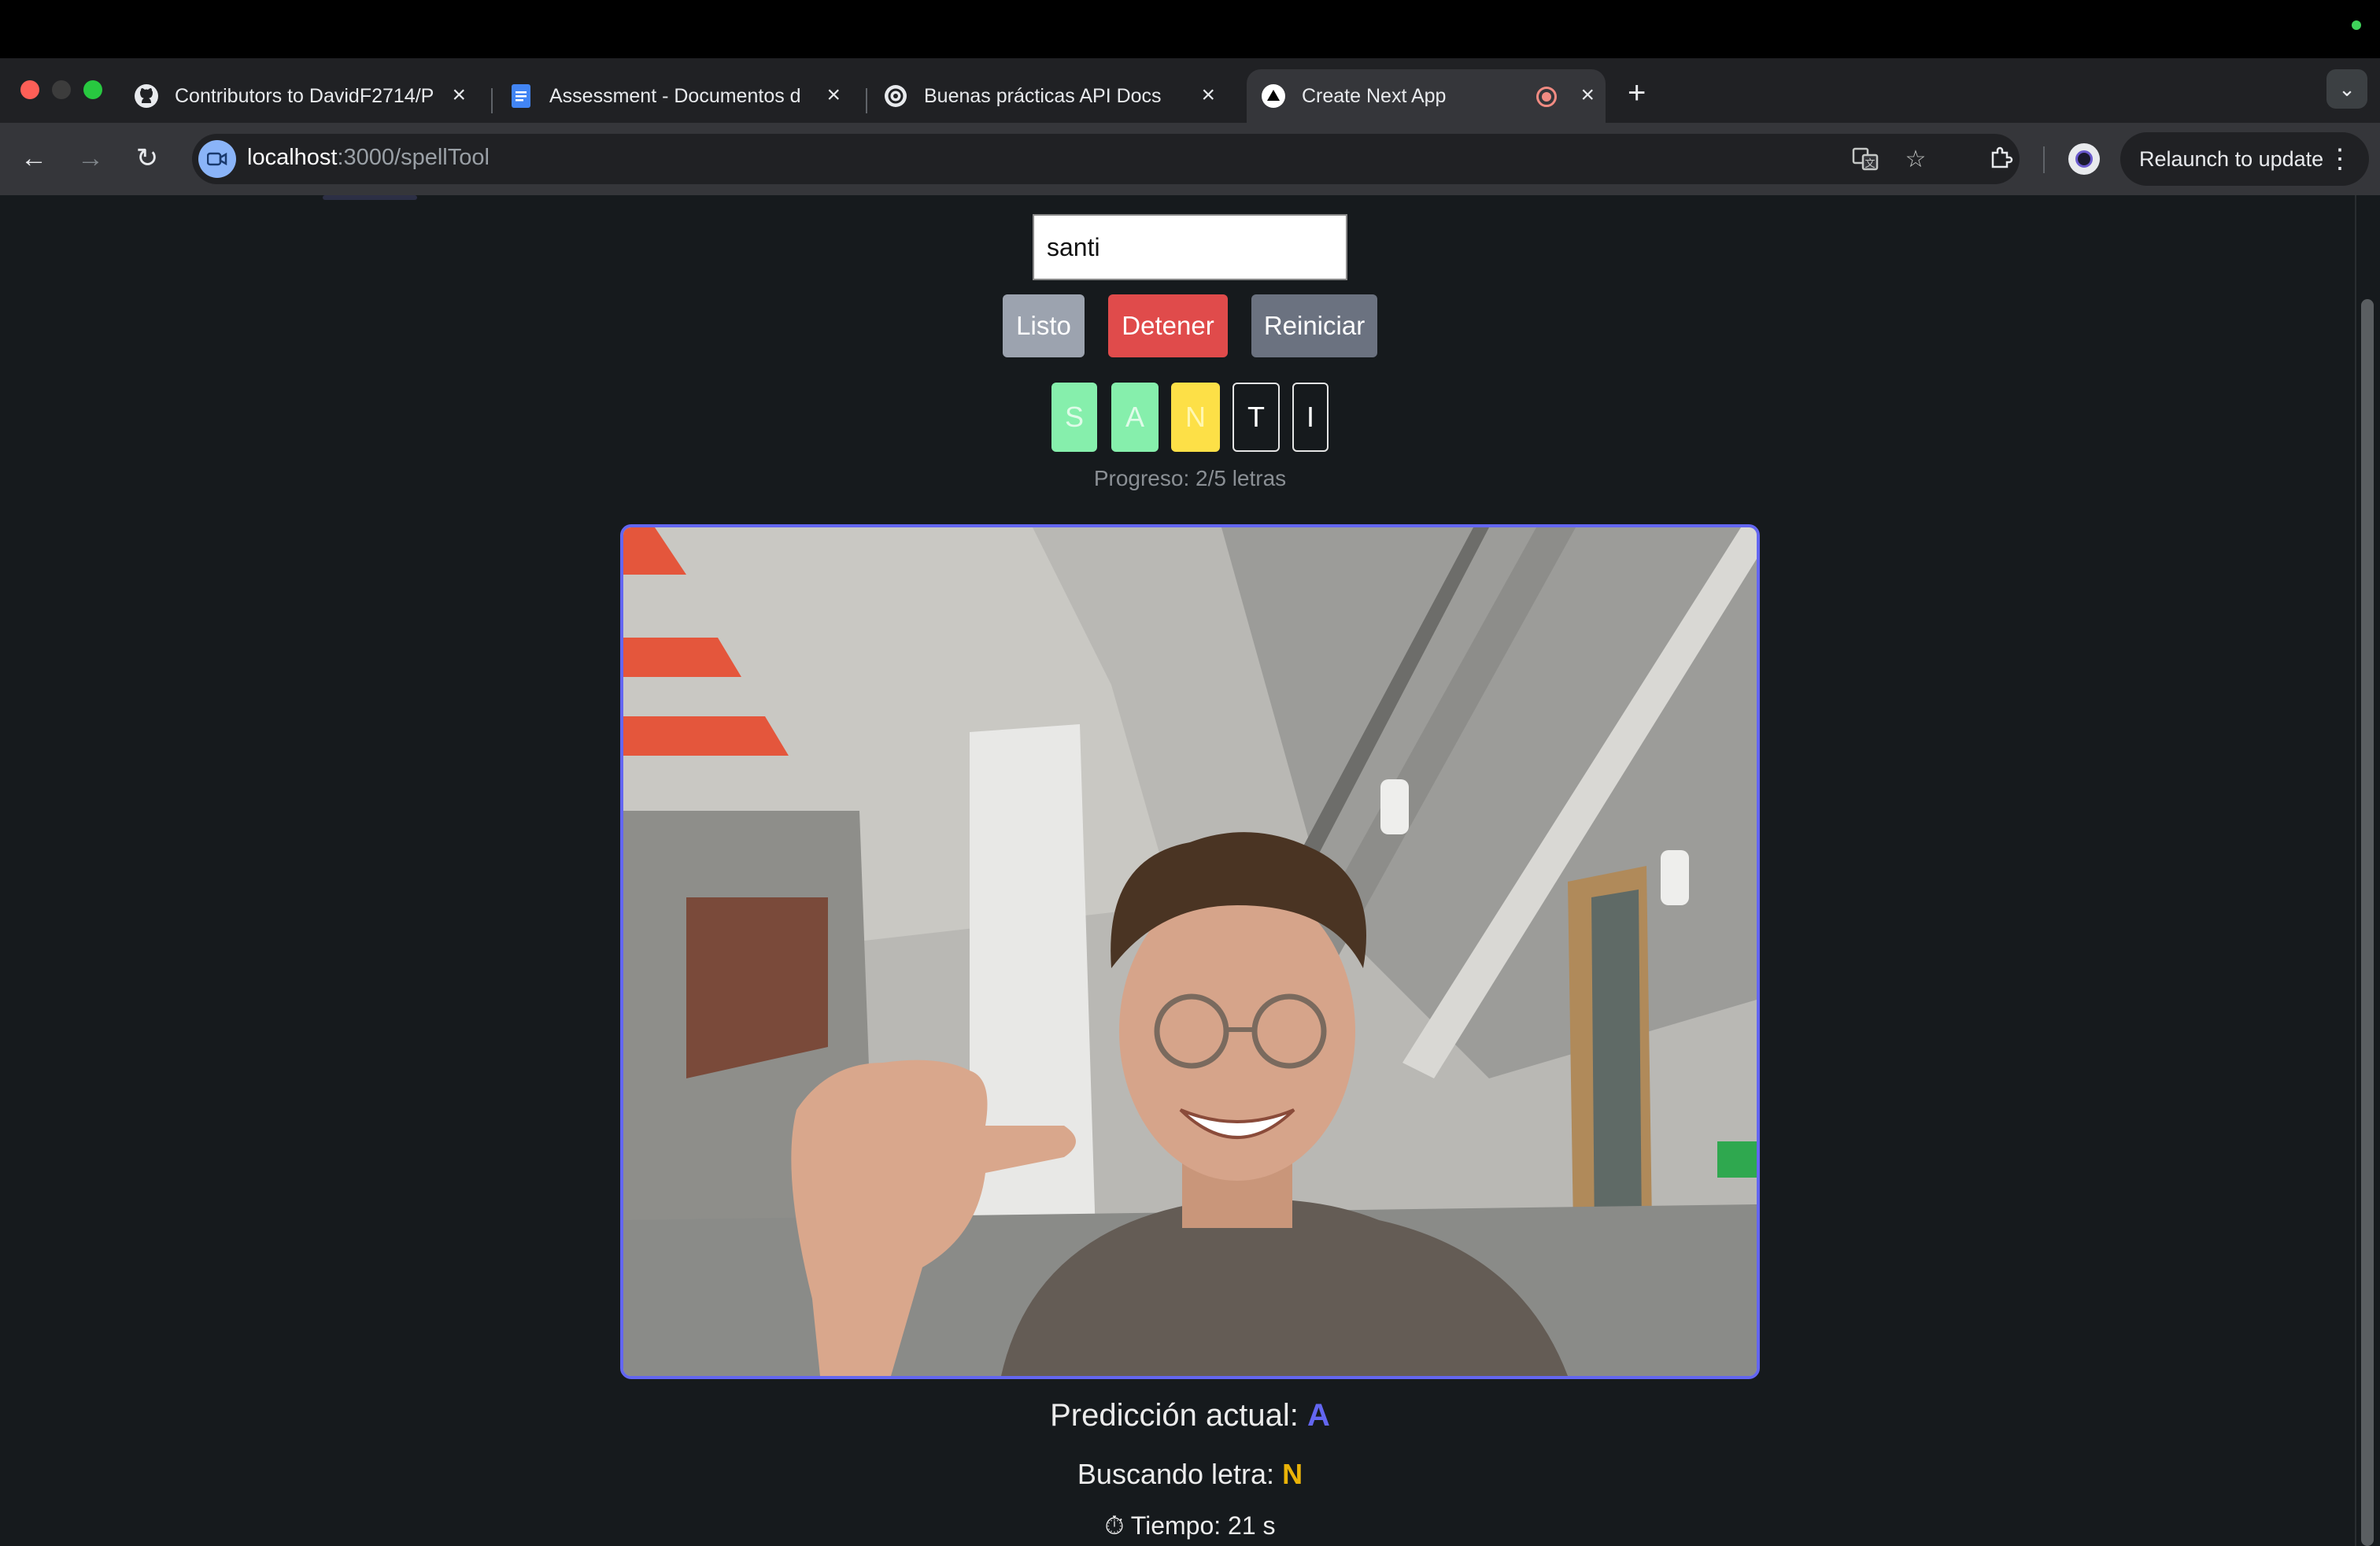 Image resolution: width=2380 pixels, height=1546 pixels. Describe the element at coordinates (147, 158) in the screenshot. I see `reload-icon: ↻` at that location.